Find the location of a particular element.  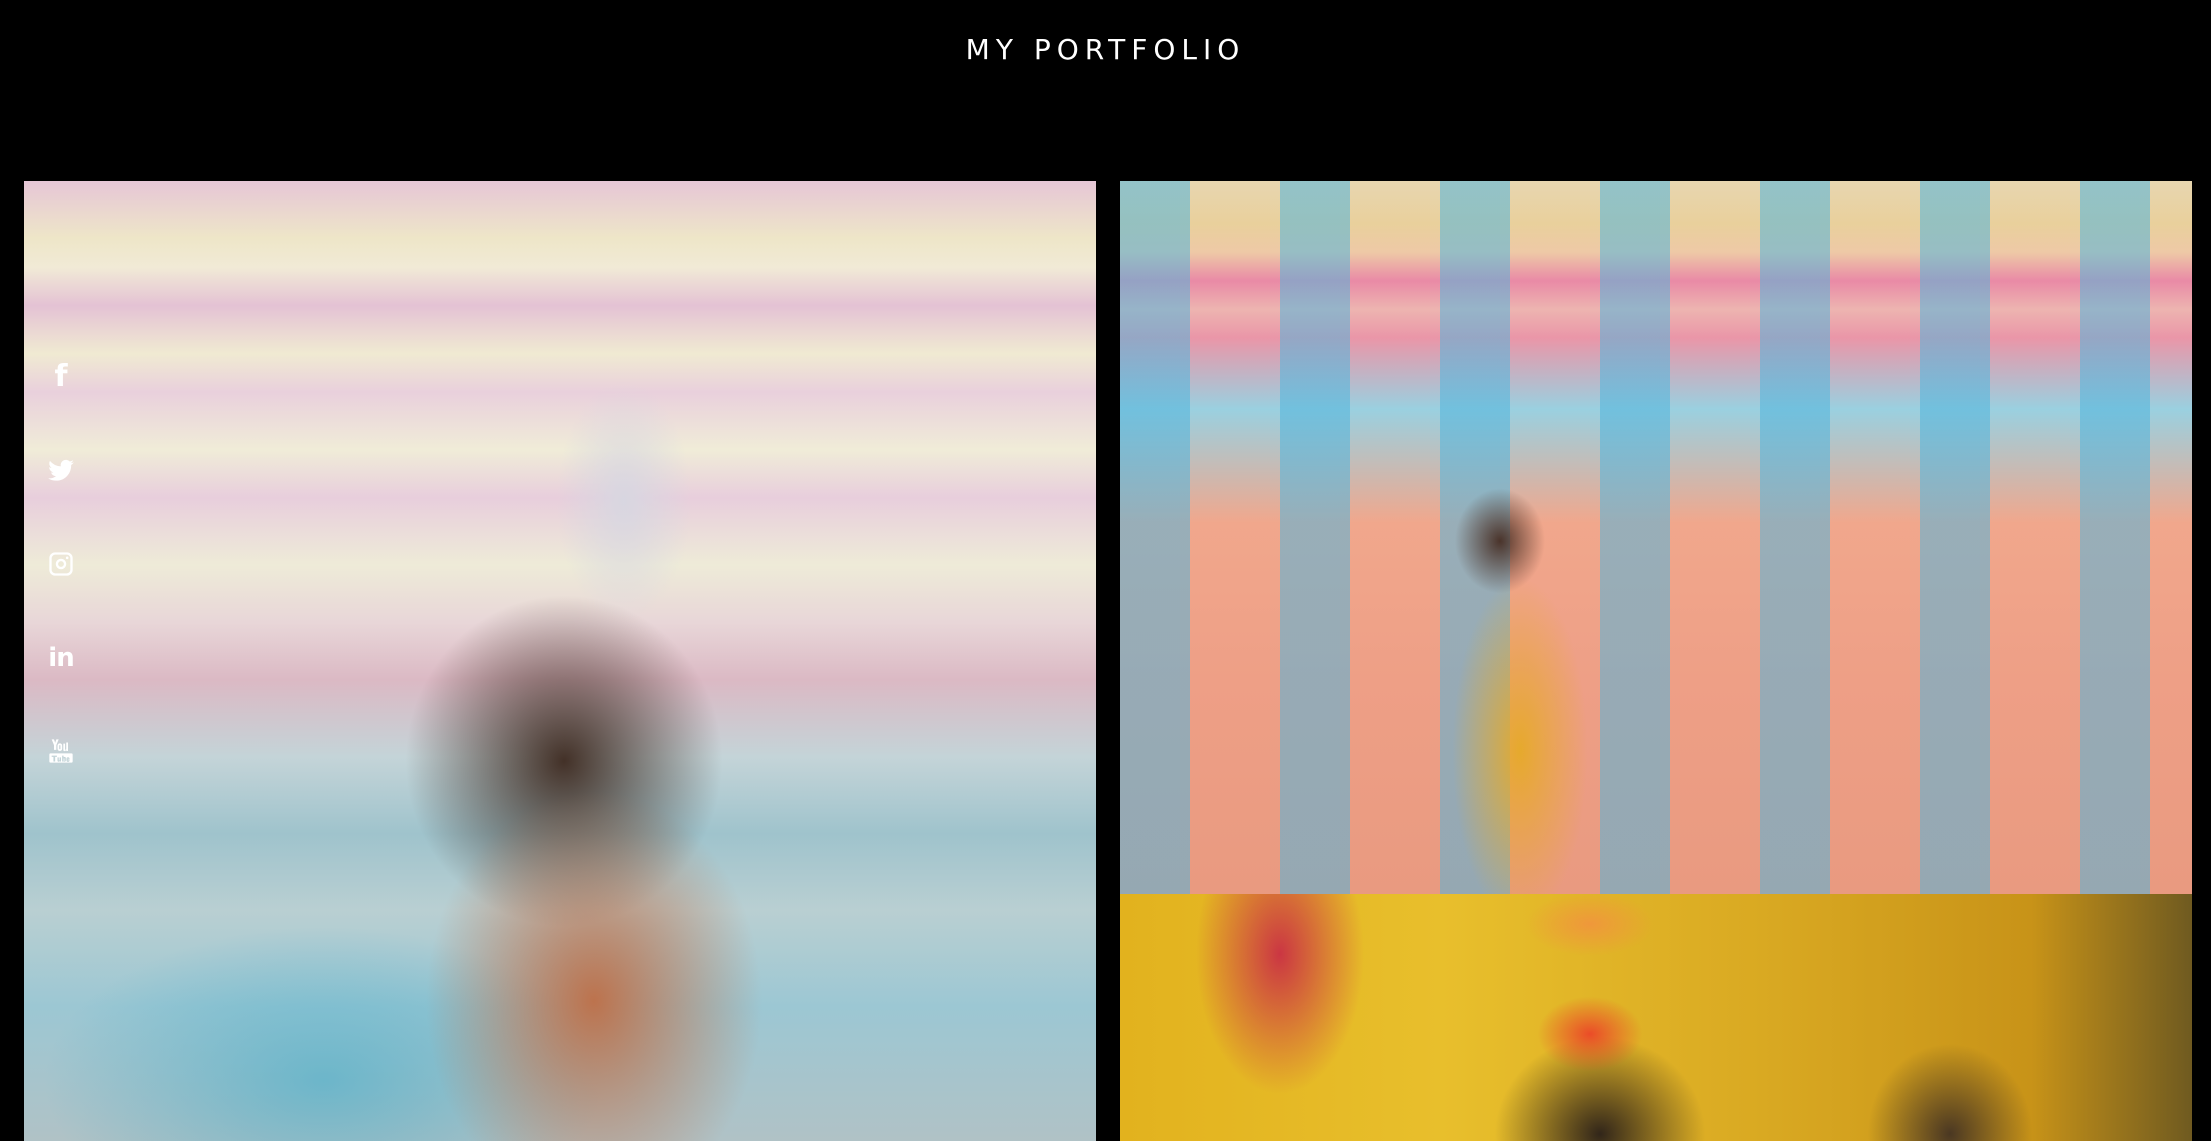

facebook-icon: f is located at coordinates (61, 376).